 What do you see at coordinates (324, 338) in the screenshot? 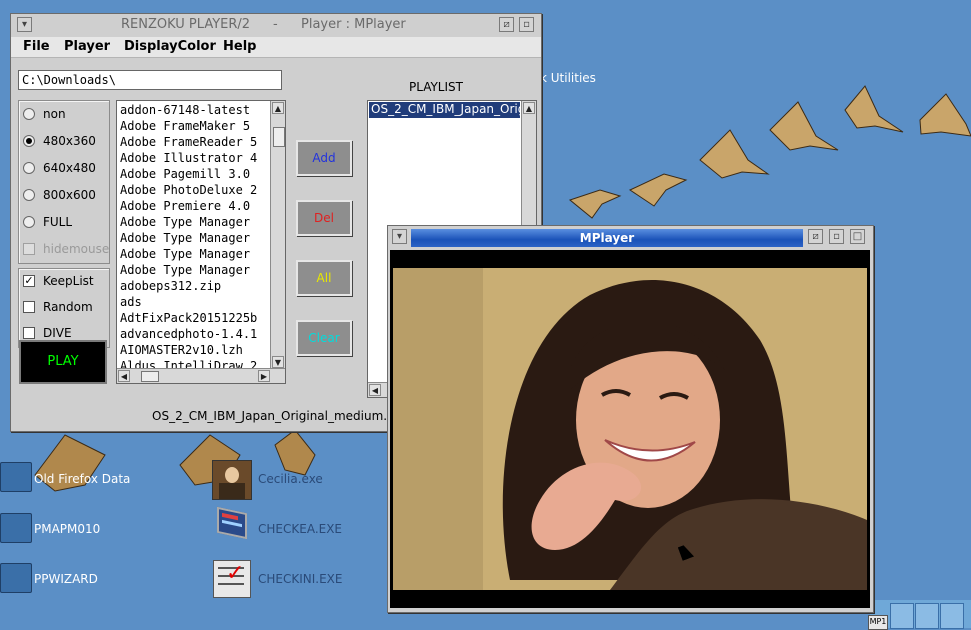
I see `clear-button: Clear` at bounding box center [324, 338].